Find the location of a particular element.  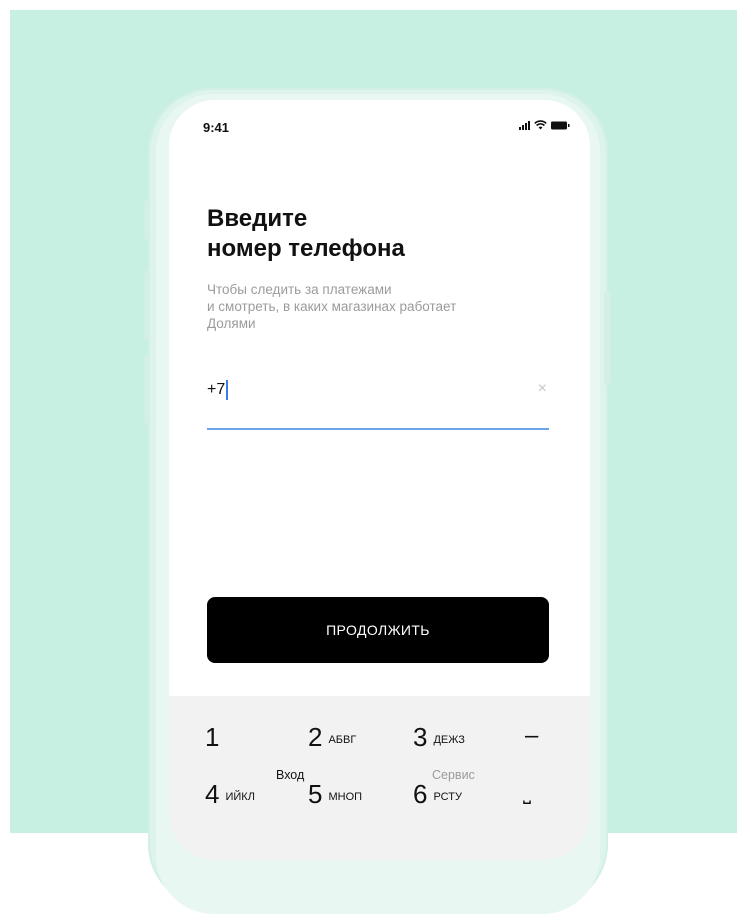

key-4-number: 4 is located at coordinates (212, 794).